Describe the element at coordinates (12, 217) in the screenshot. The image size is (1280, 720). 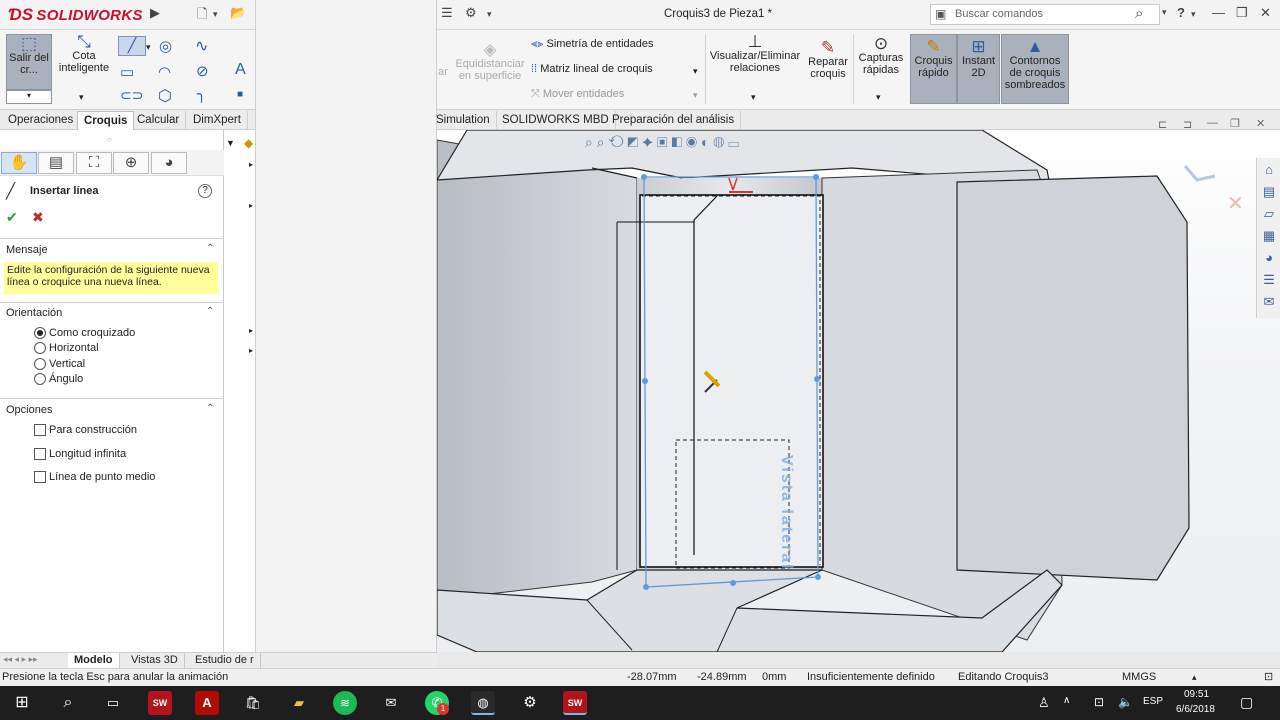
I see `ok-check-icon: ✔` at that location.